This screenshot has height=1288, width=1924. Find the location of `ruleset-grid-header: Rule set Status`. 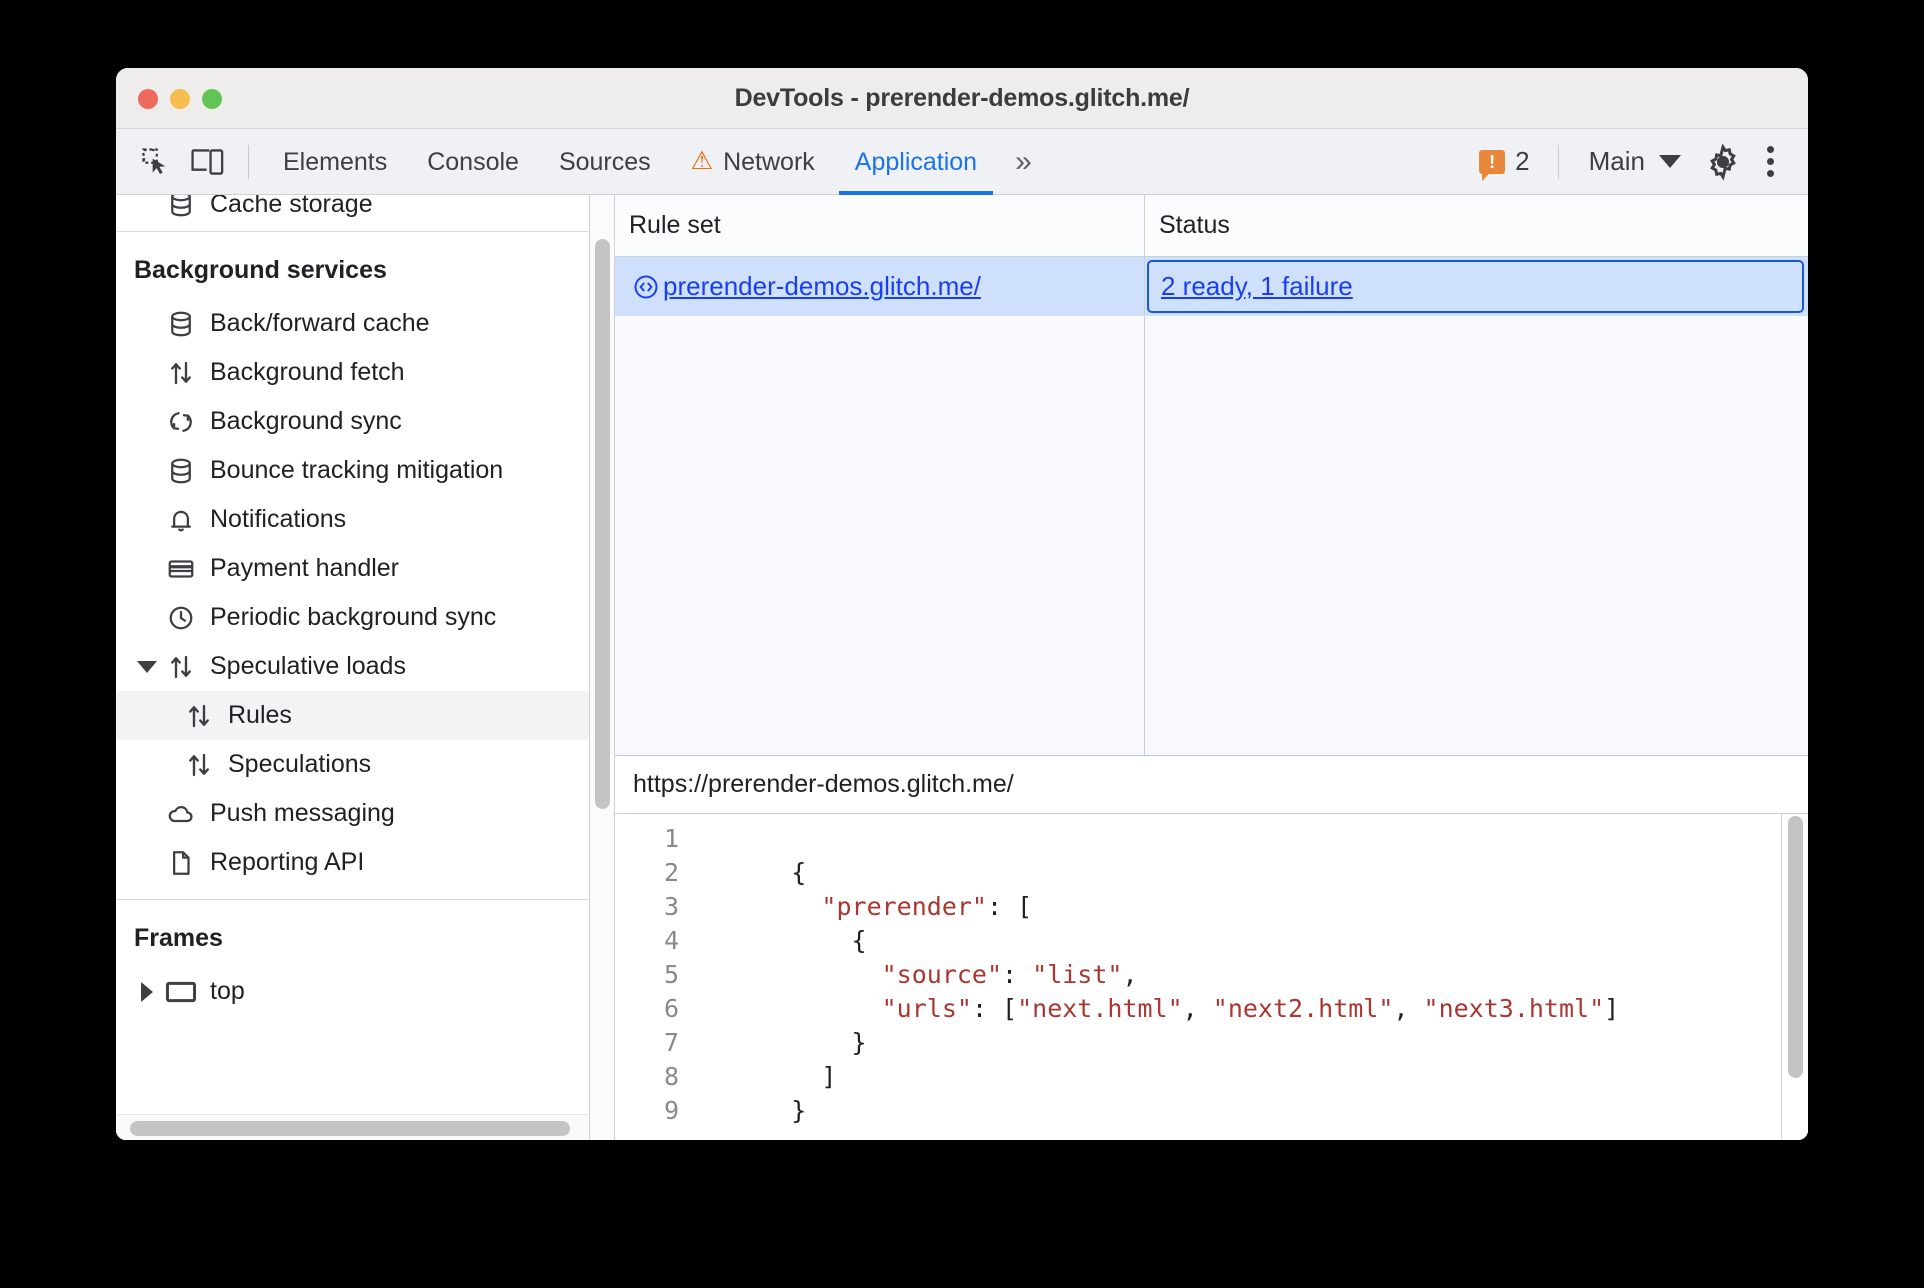

ruleset-grid-header: Rule set Status is located at coordinates (1211, 226).